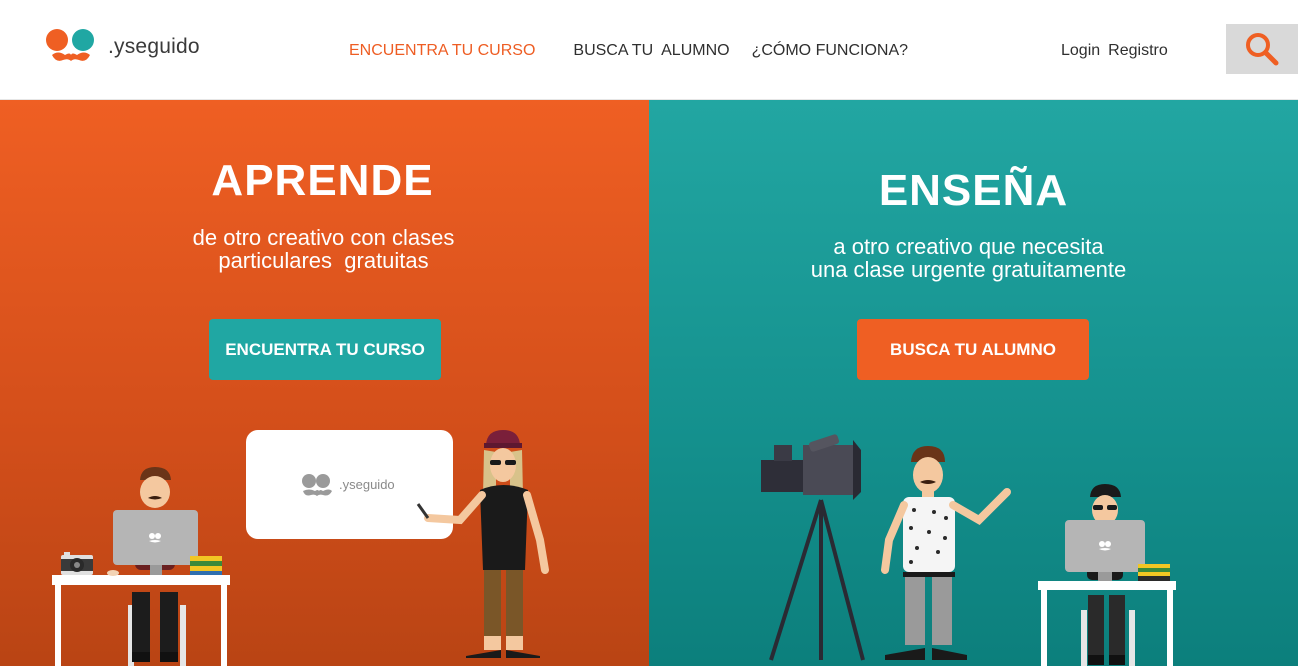  What do you see at coordinates (77, 563) in the screenshot?
I see `camera-icon` at bounding box center [77, 563].